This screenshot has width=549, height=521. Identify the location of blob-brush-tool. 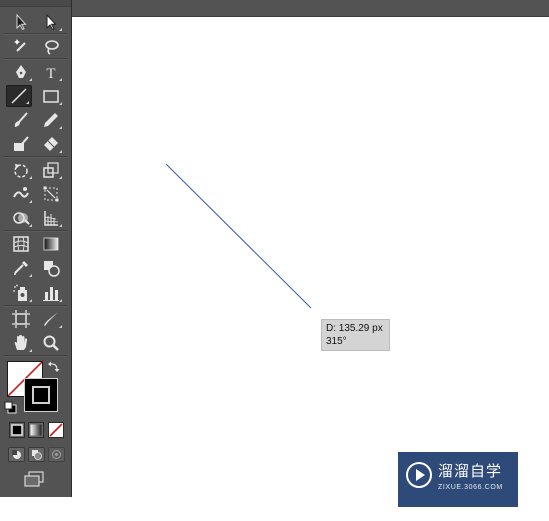
(21, 144).